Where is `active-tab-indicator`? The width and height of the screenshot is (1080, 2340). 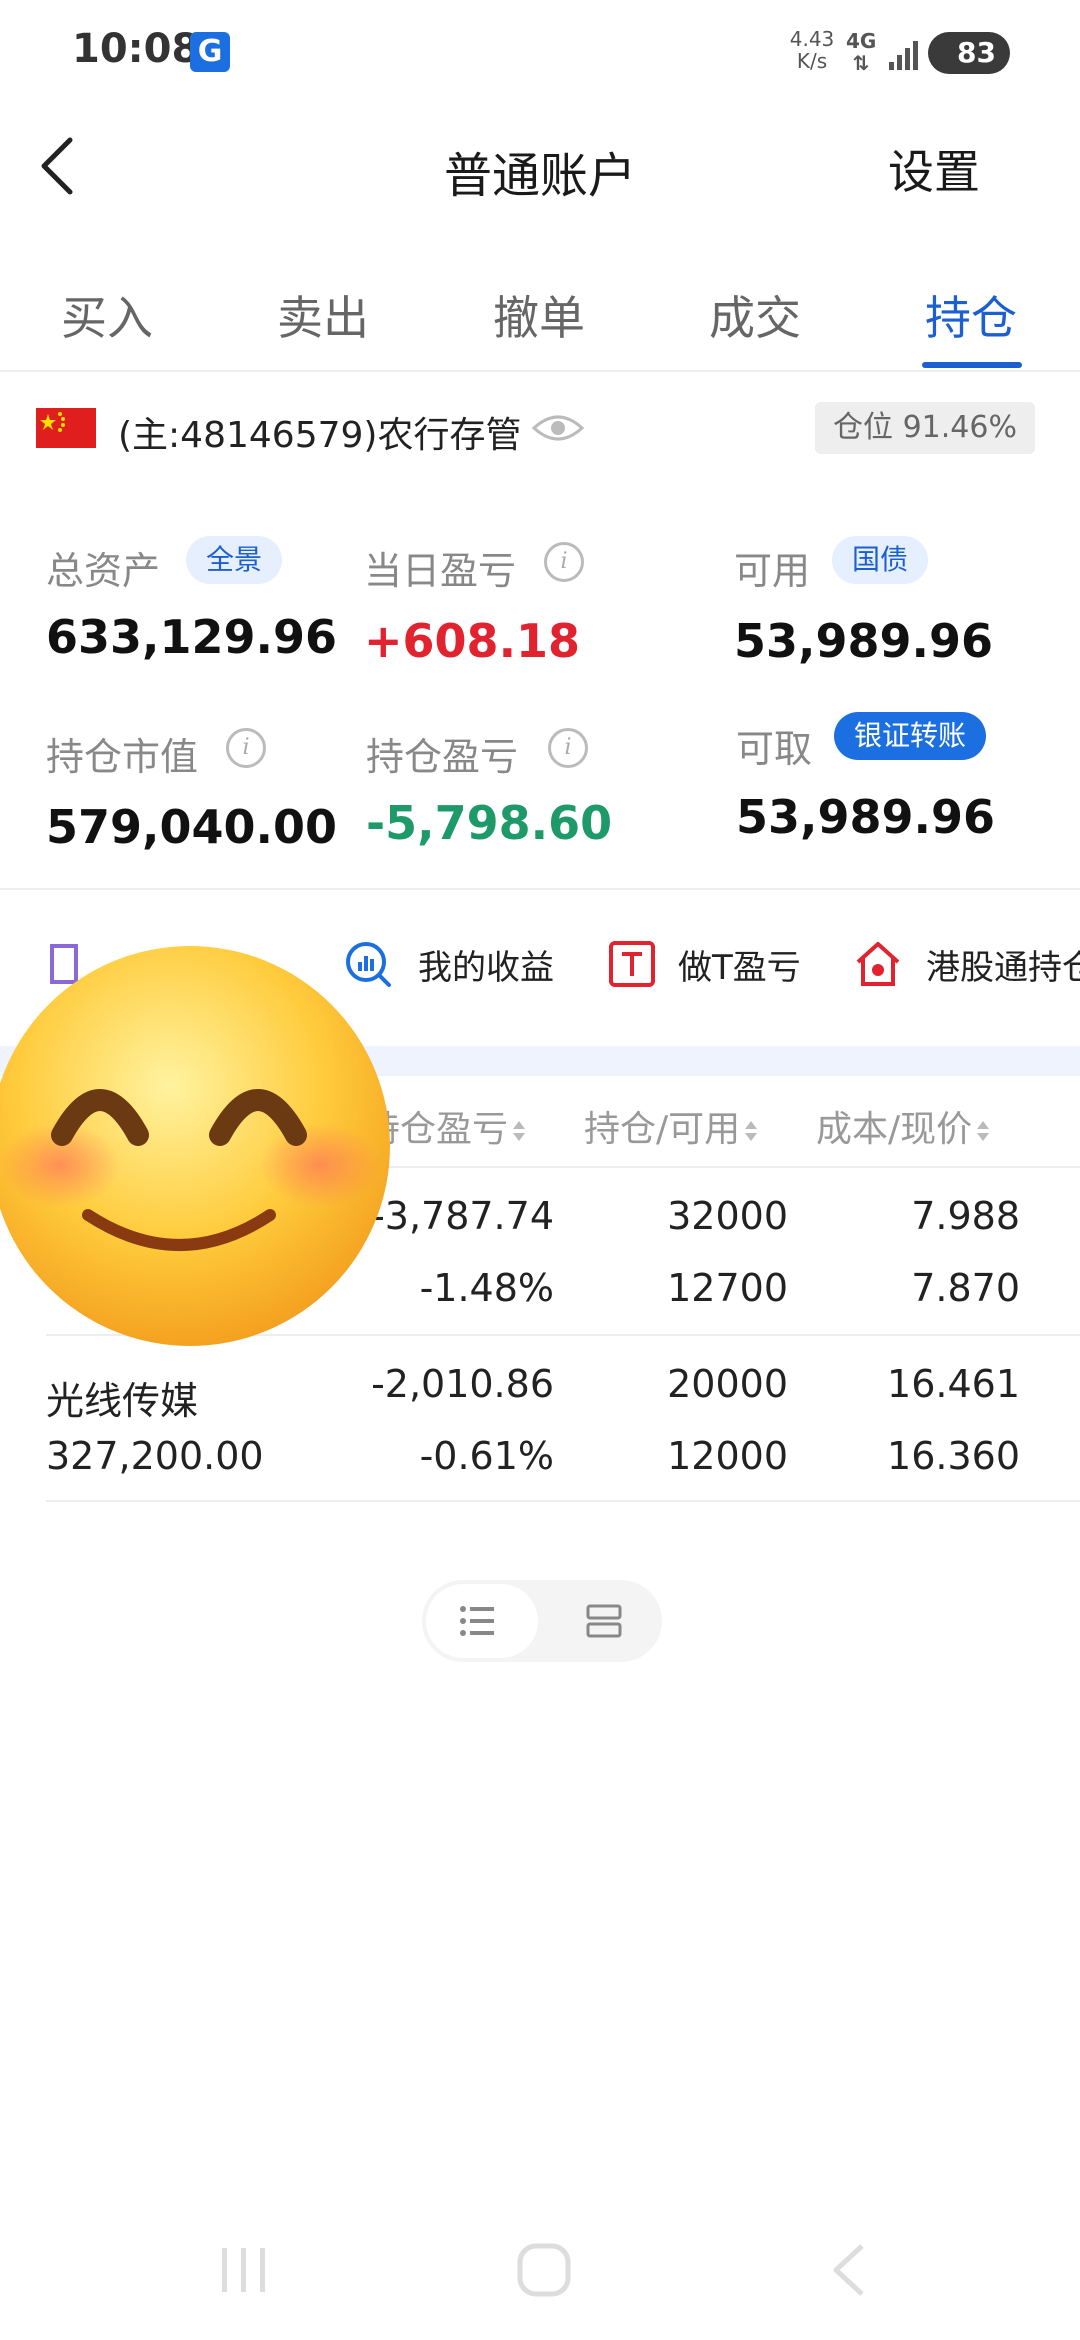 active-tab-indicator is located at coordinates (972, 365).